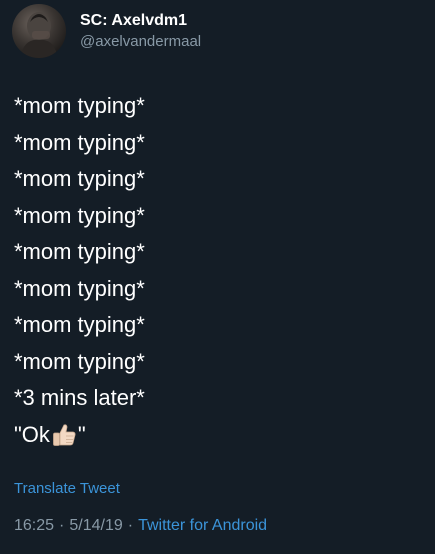  Describe the element at coordinates (32, 434) in the screenshot. I see `final-line-text: "Ok` at that location.